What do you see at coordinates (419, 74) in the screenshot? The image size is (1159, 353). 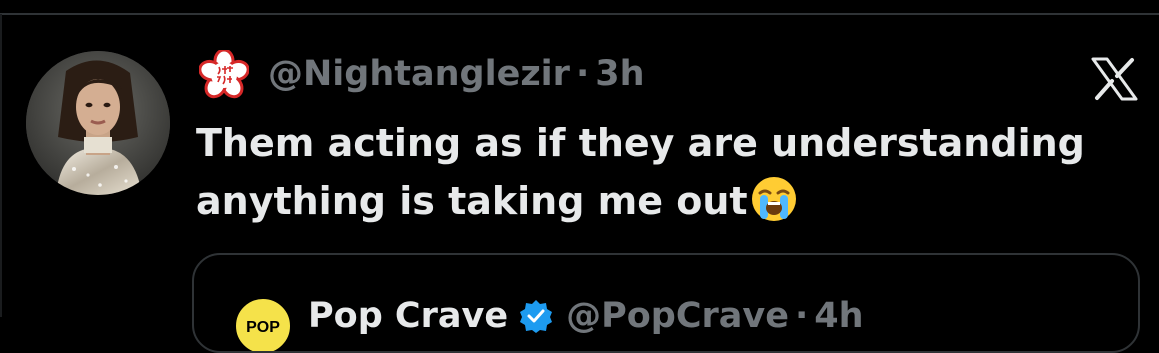 I see `username-handle: @Nightanglezir` at bounding box center [419, 74].